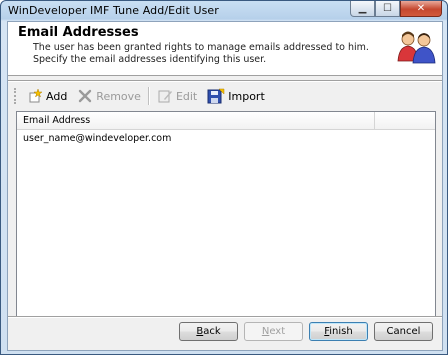  I want to click on list-header: Email Address, so click(226, 121).